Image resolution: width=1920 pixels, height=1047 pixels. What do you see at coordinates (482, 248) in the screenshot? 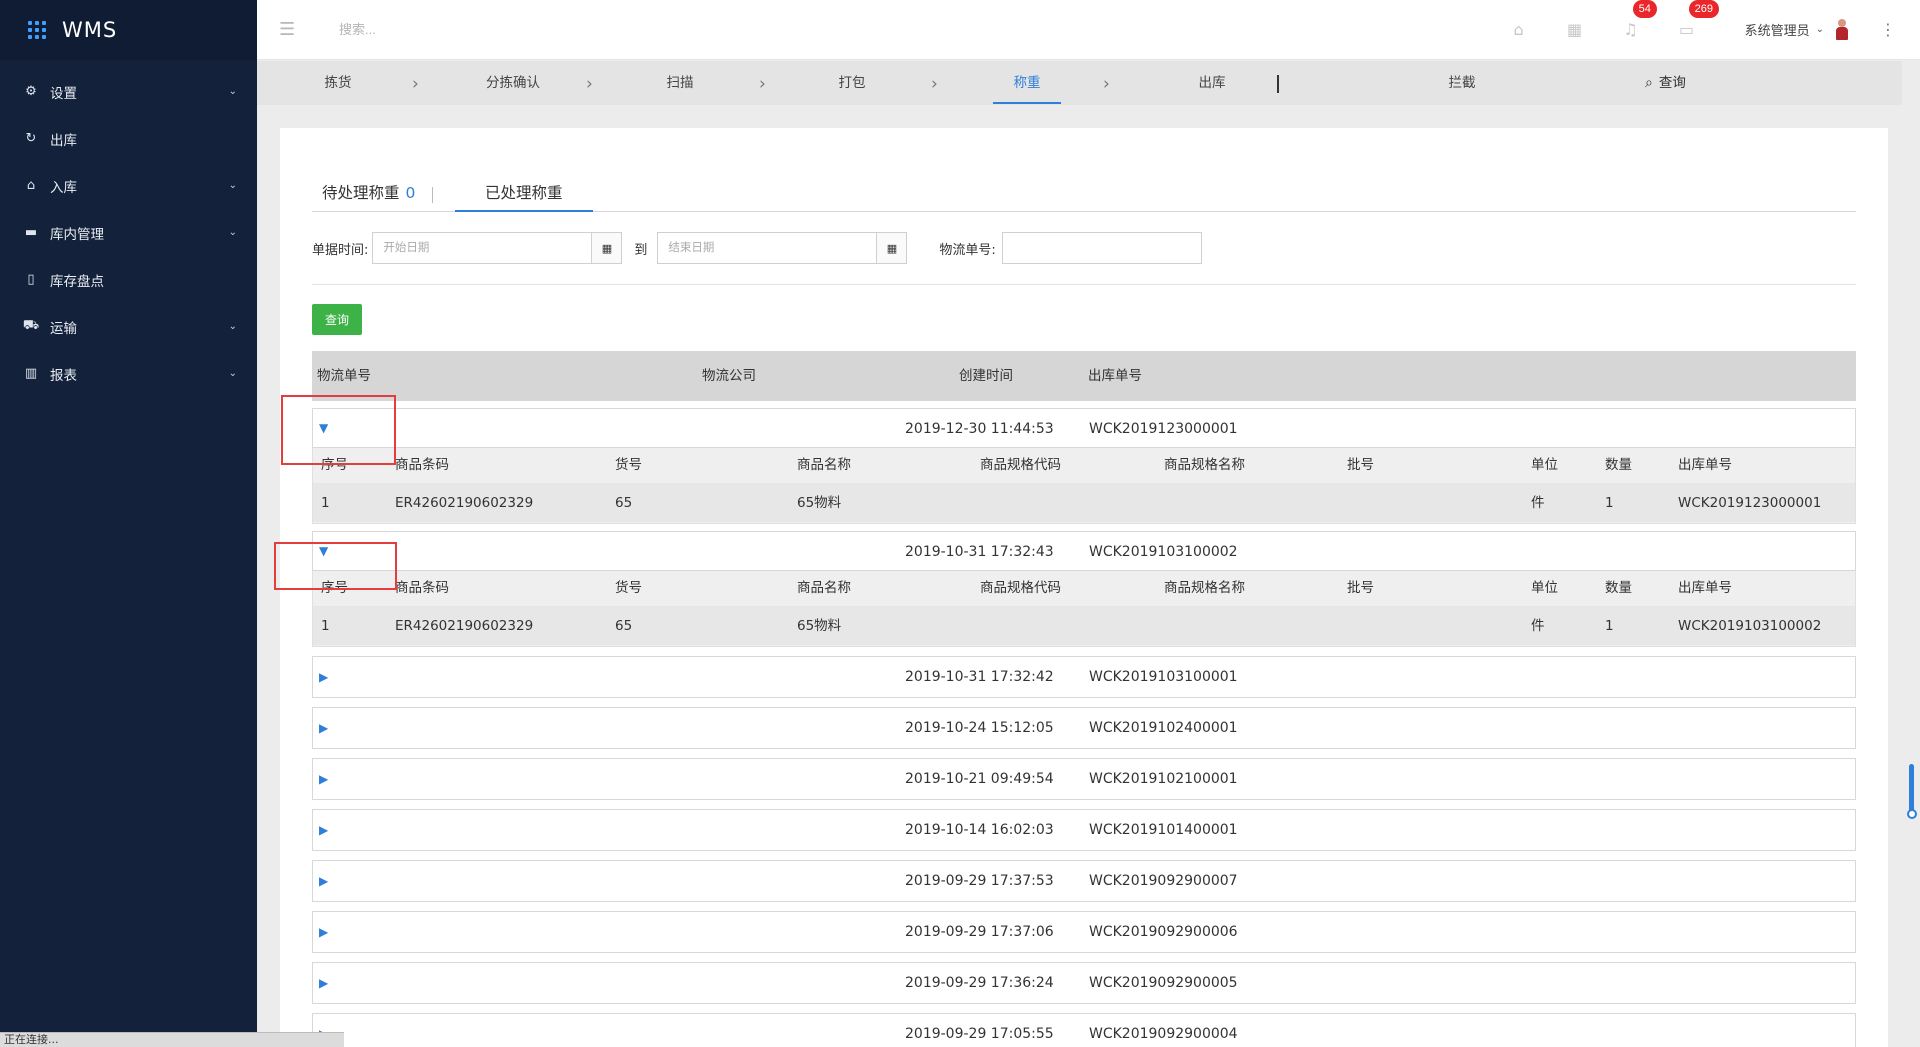
I see `start-date-input` at bounding box center [482, 248].